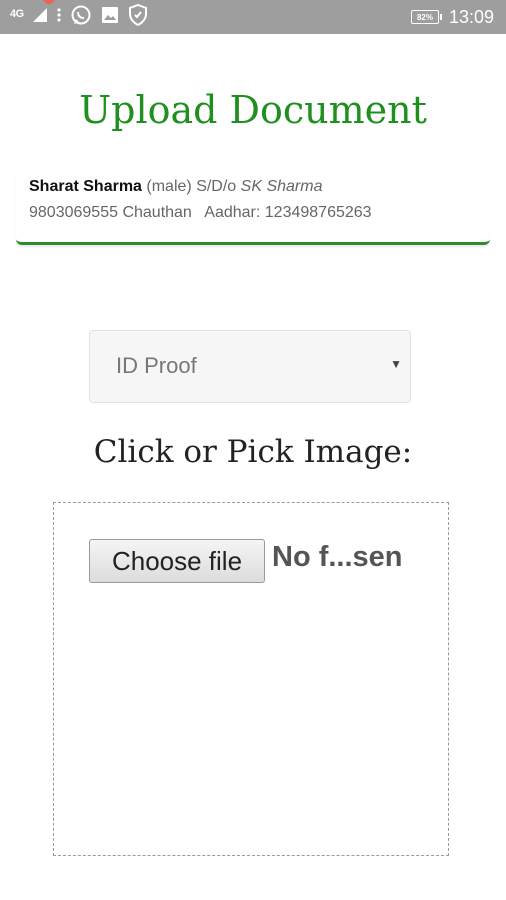 Image resolution: width=506 pixels, height=900 pixels. I want to click on document-type-selected: ID Proof, so click(156, 365).